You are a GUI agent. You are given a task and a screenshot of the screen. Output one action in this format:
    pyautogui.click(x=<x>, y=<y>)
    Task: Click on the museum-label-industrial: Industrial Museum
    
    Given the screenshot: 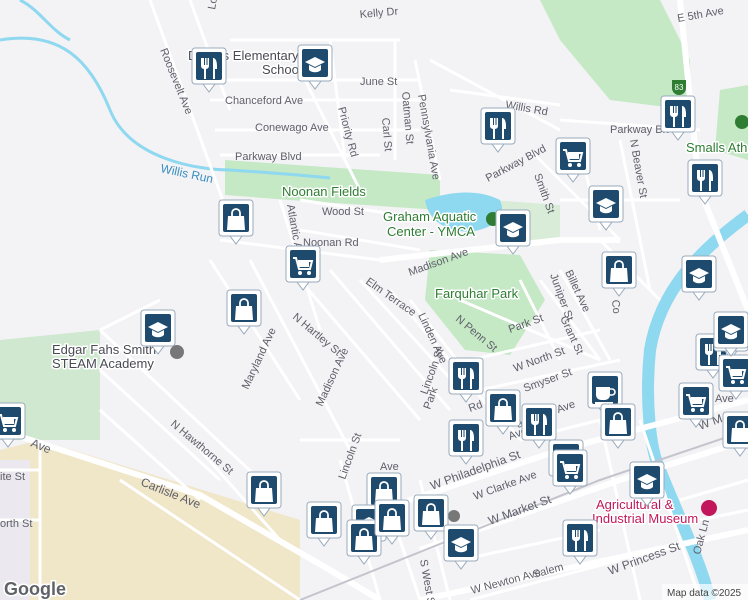 What is the action you would take?
    pyautogui.click(x=645, y=518)
    